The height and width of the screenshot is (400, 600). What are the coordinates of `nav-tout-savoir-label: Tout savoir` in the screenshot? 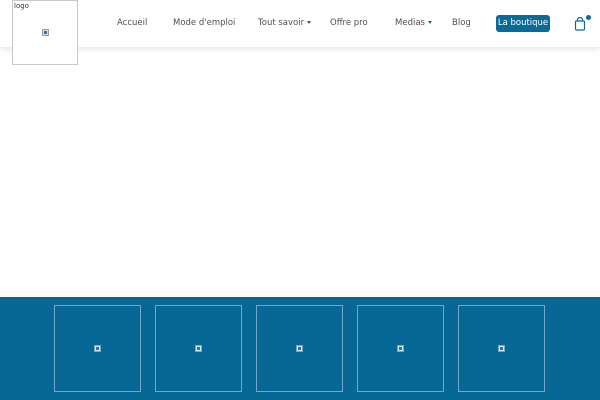 It's located at (281, 23).